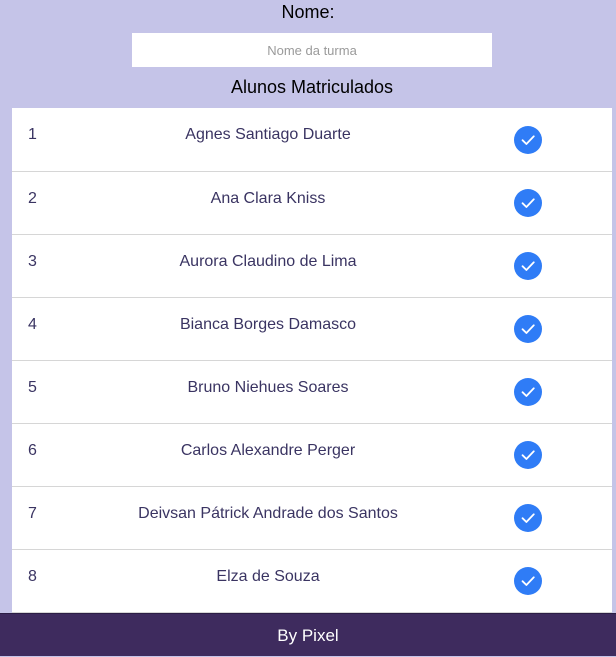  I want to click on student-row: 6 Carlos Alexandre Perger, so click(312, 455).